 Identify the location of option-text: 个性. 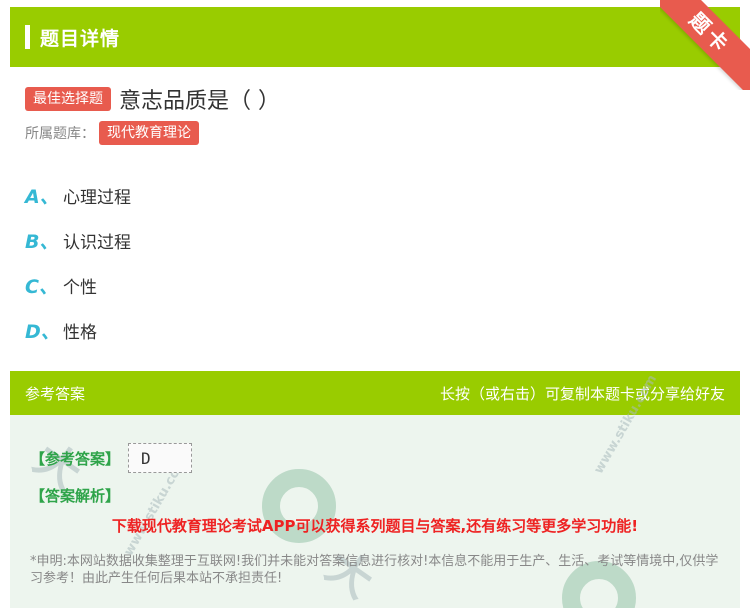
(80, 288).